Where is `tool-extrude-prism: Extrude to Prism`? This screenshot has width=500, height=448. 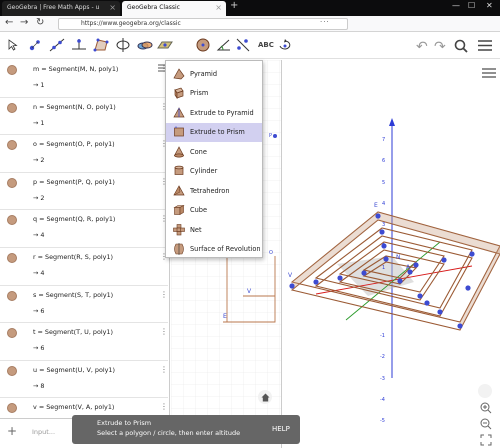
tool-extrude-prism: Extrude to Prism is located at coordinates (214, 132).